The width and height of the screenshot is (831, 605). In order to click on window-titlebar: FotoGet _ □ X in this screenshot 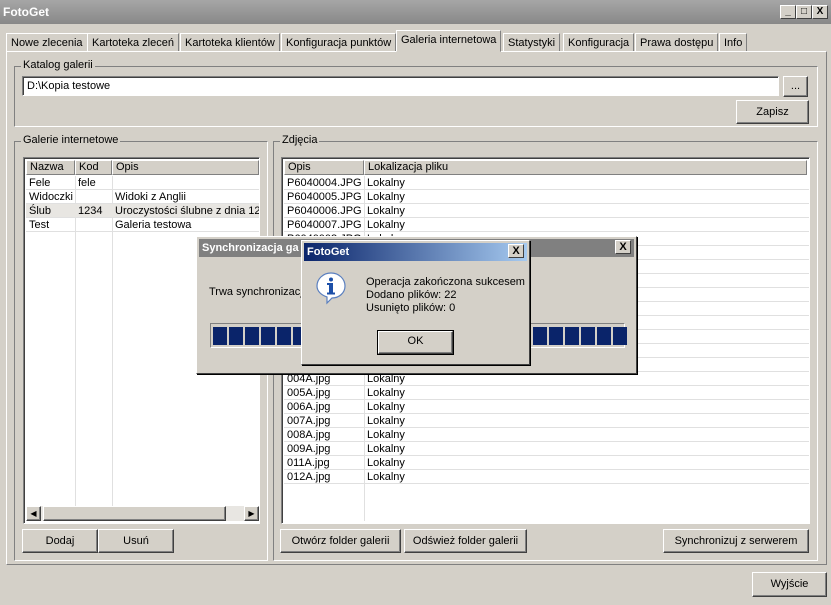, I will do `click(415, 12)`.